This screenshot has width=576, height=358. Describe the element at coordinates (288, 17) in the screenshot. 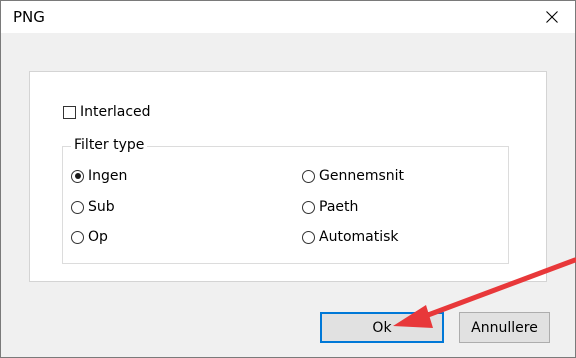

I see `title-bar: PNG` at that location.